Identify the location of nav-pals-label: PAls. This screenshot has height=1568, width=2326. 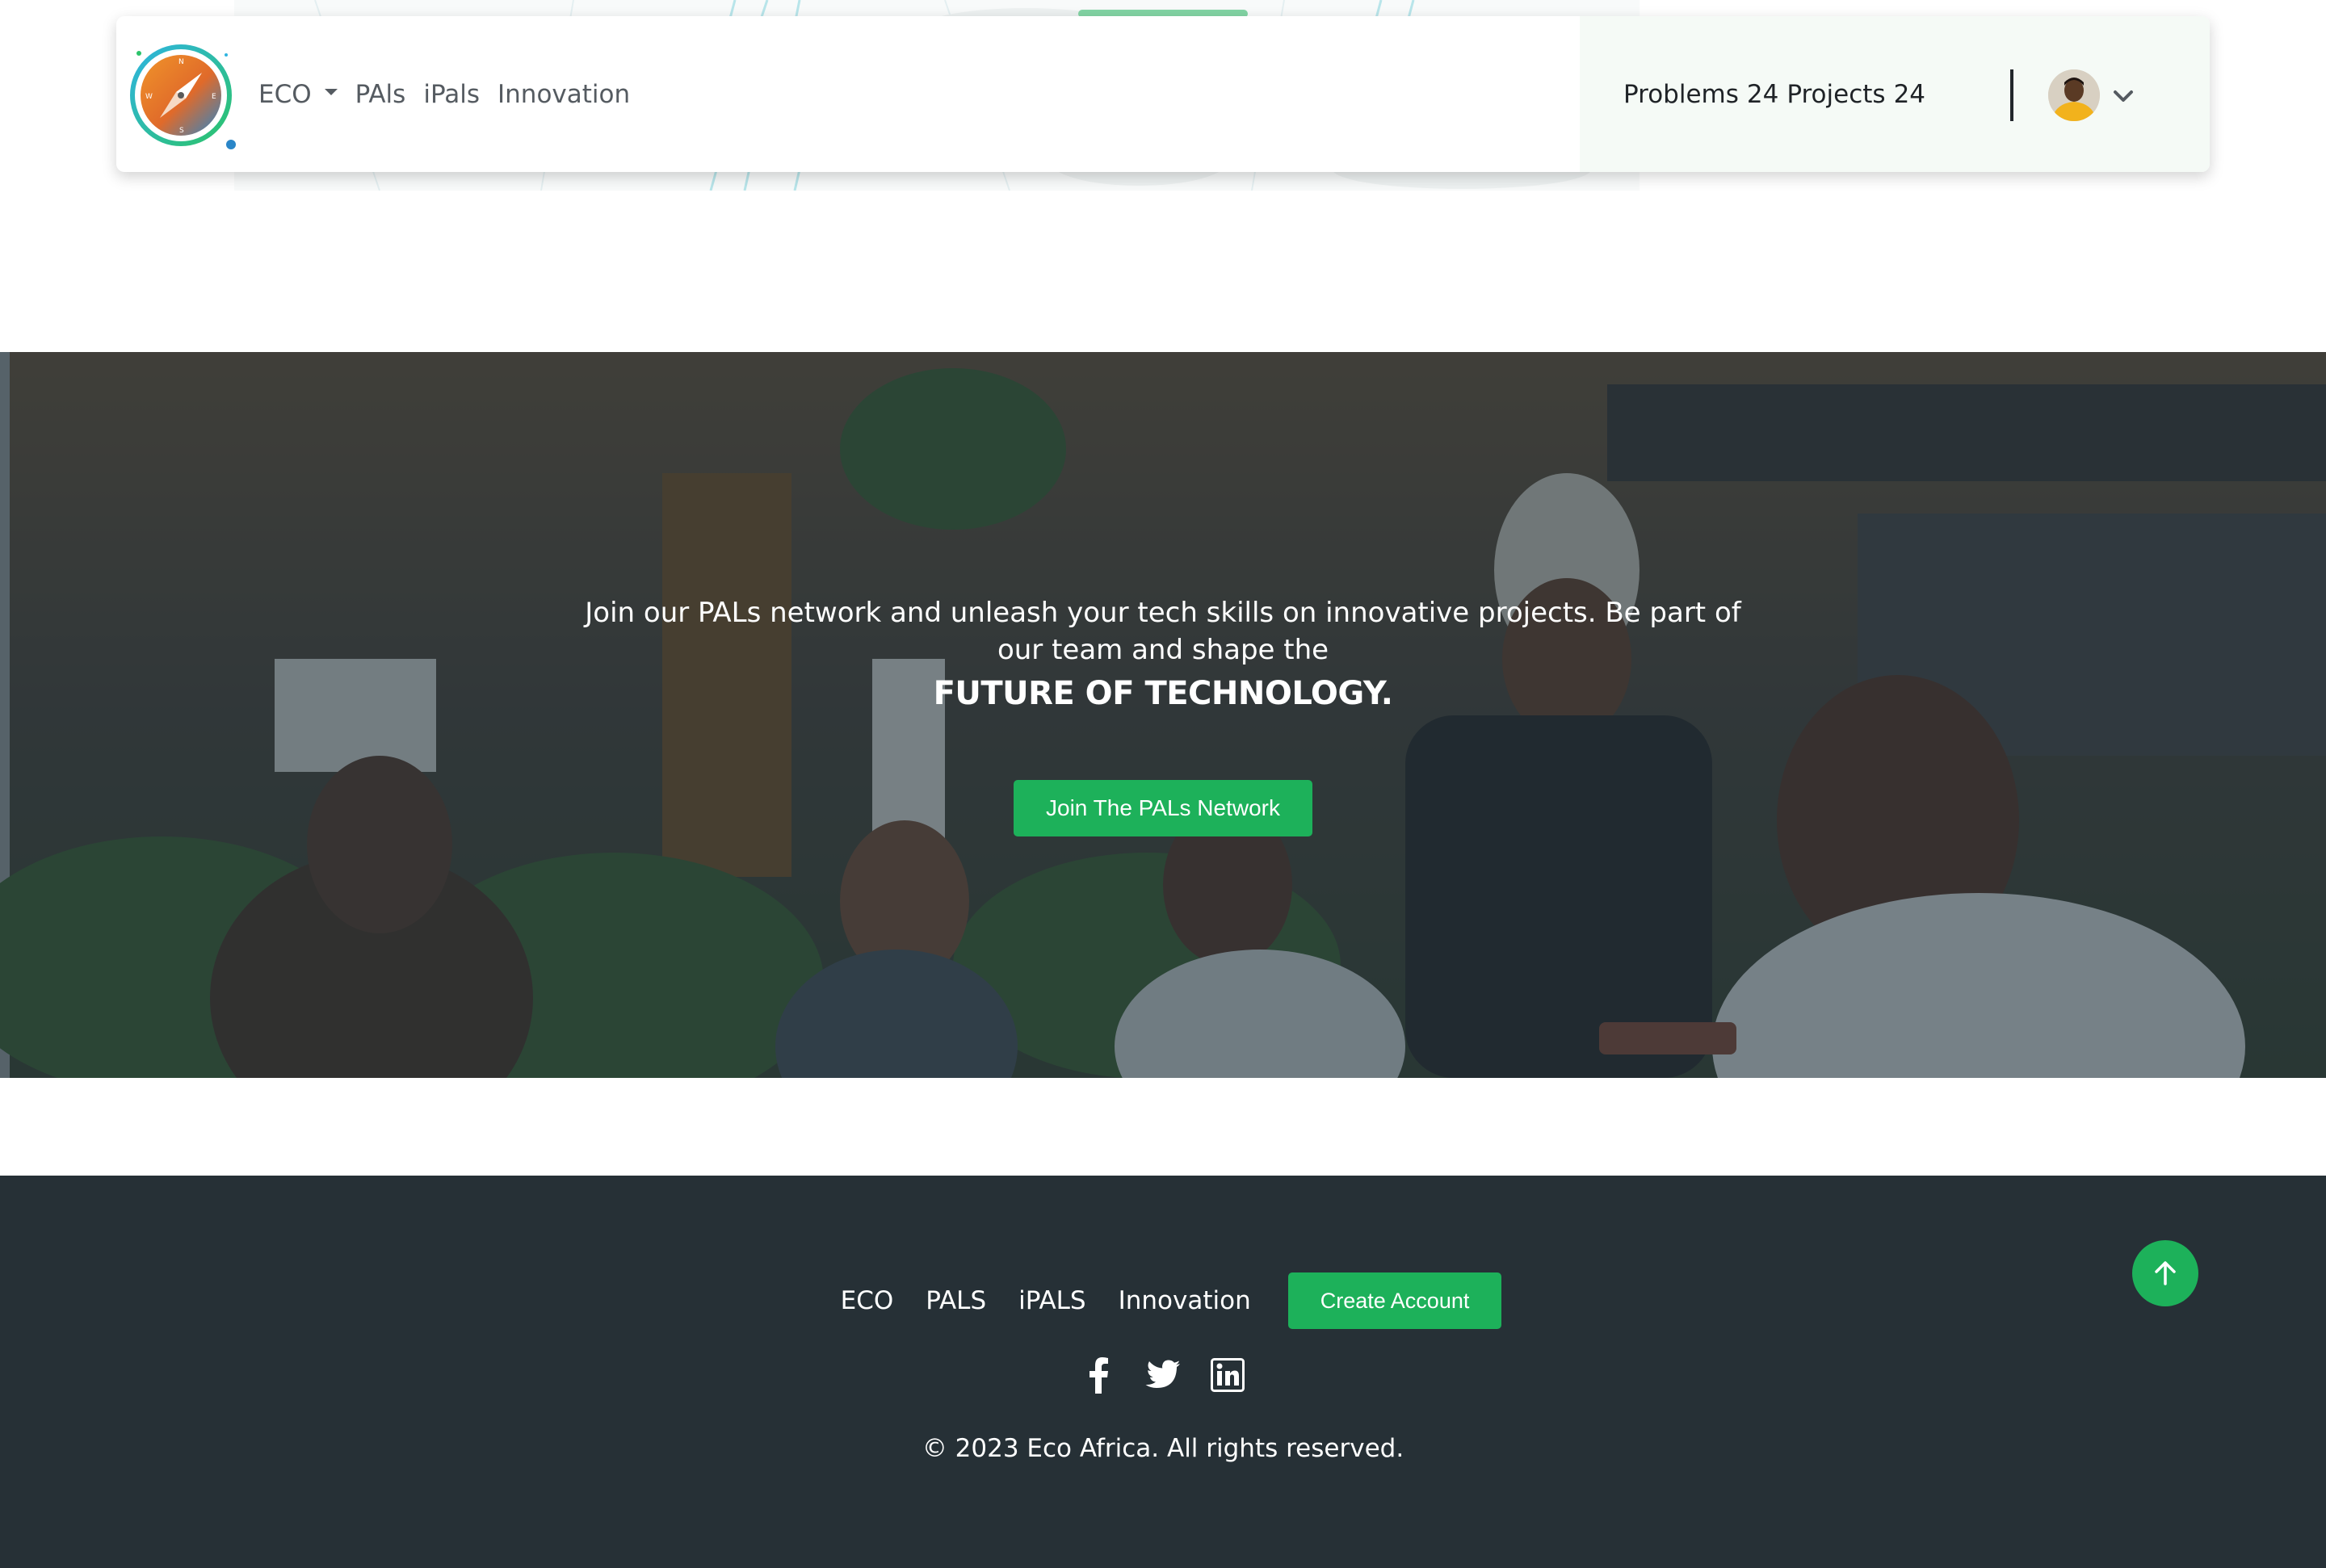
(380, 94).